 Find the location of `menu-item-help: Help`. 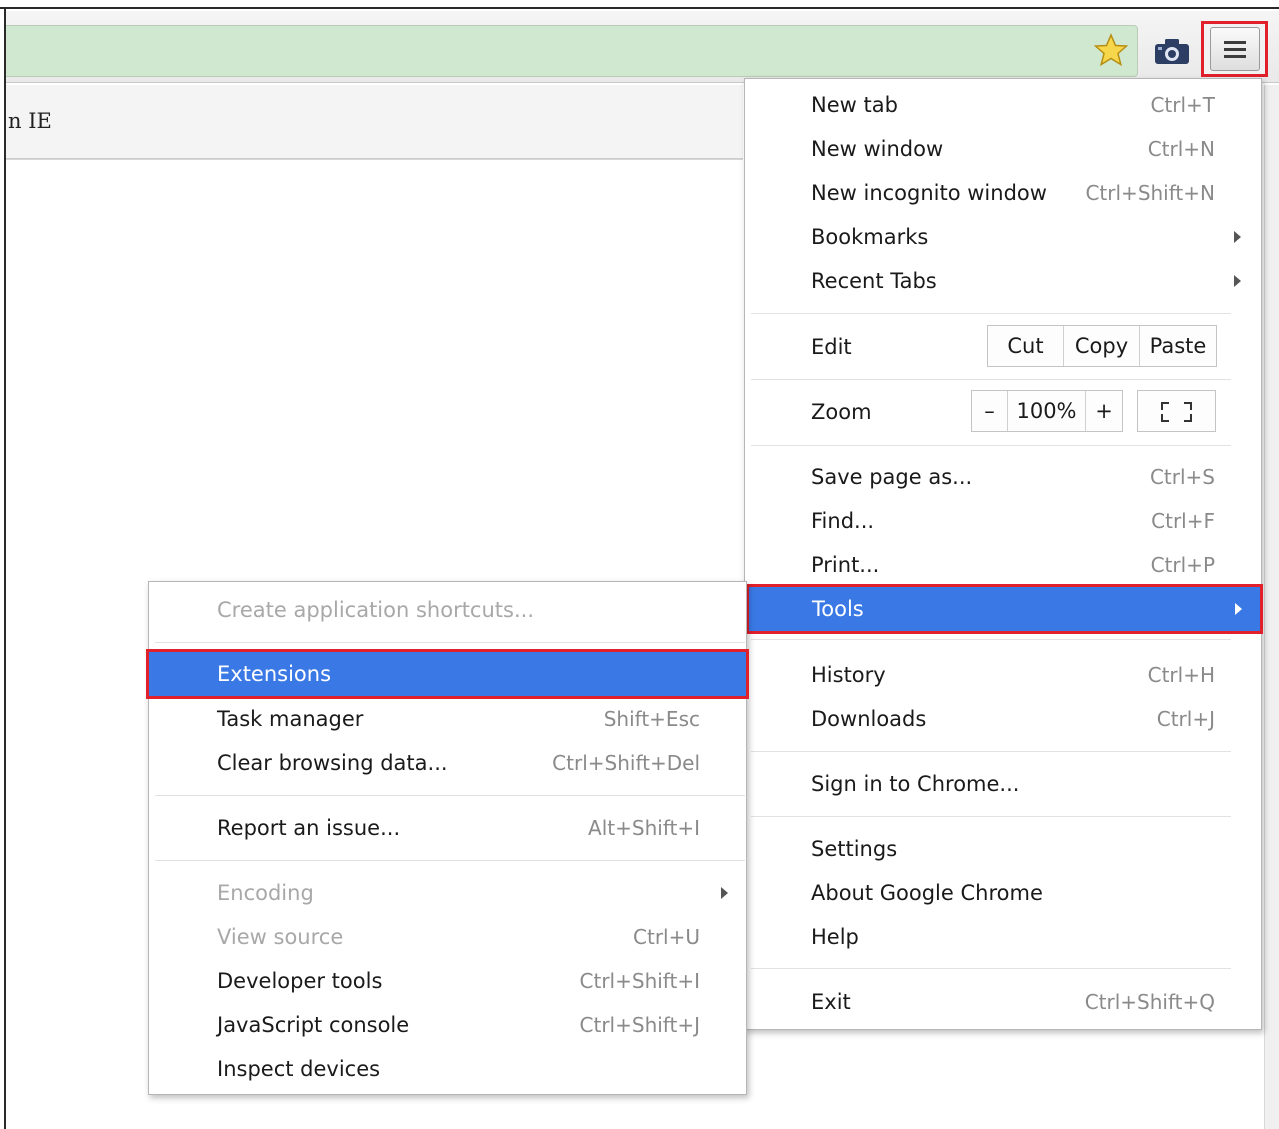

menu-item-help: Help is located at coordinates (1003, 937).